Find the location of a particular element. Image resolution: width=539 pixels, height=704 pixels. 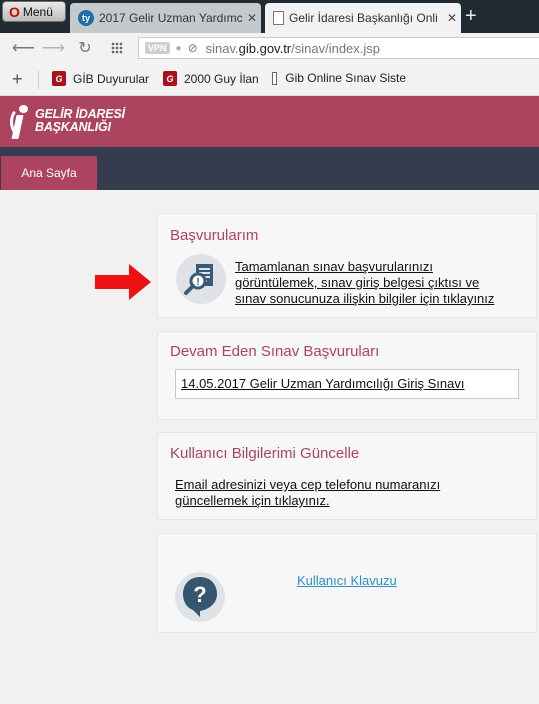

gib-logo: GELİR İDARESİ BAŞKANLIĞI is located at coordinates (67, 121).